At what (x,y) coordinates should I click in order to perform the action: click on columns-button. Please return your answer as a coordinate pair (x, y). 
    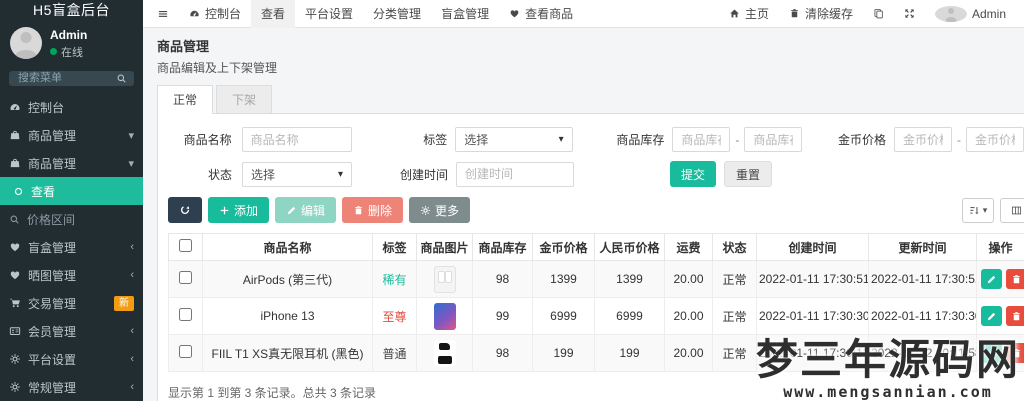
    Looking at the image, I should click on (1012, 210).